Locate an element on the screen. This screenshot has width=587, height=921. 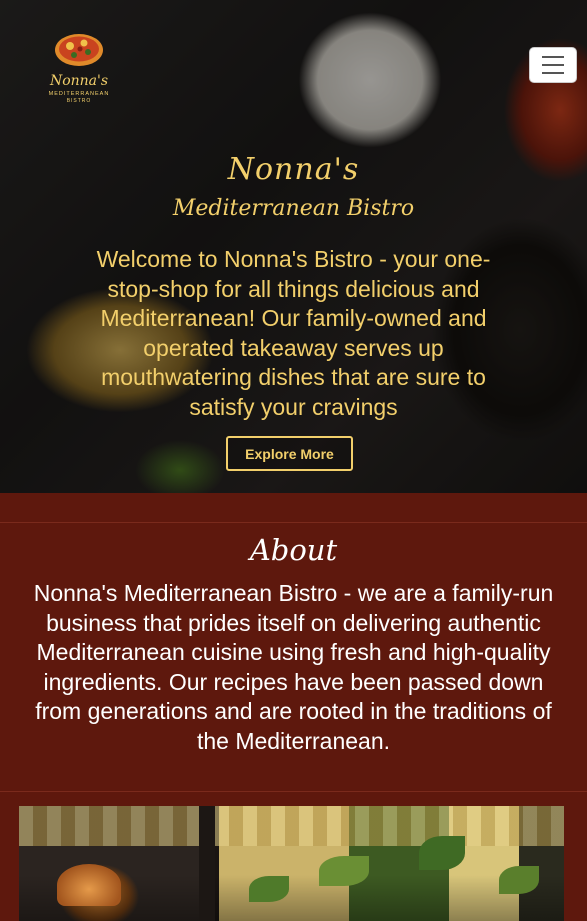
svg-text: BISTRO is located at coordinates (79, 101).